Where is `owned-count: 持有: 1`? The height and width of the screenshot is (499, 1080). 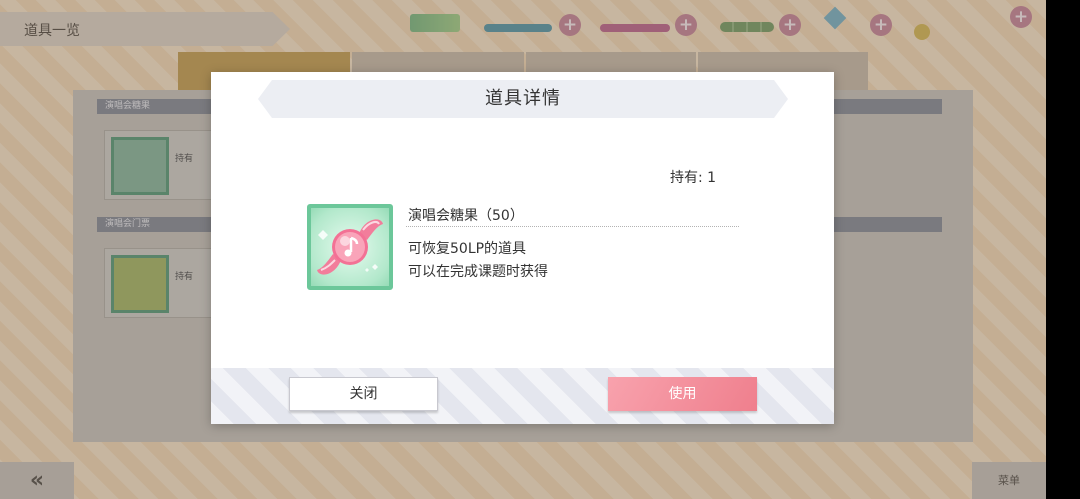 owned-count: 持有: 1 is located at coordinates (693, 178).